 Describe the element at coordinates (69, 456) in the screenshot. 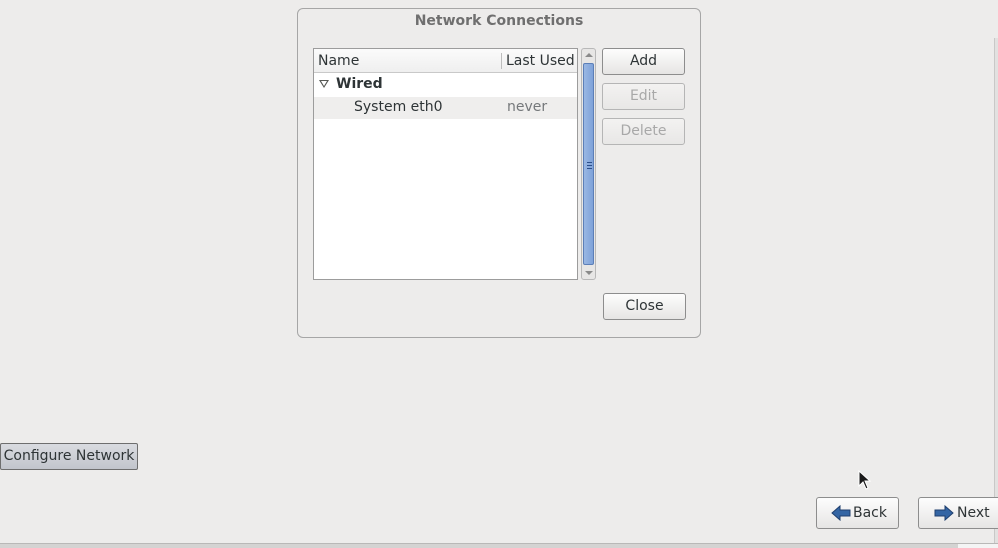

I see `configure-network-button: Configure Network` at that location.